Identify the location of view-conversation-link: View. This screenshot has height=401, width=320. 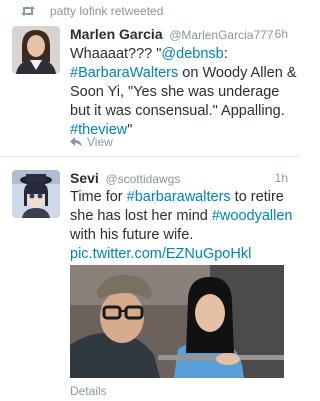
(91, 142).